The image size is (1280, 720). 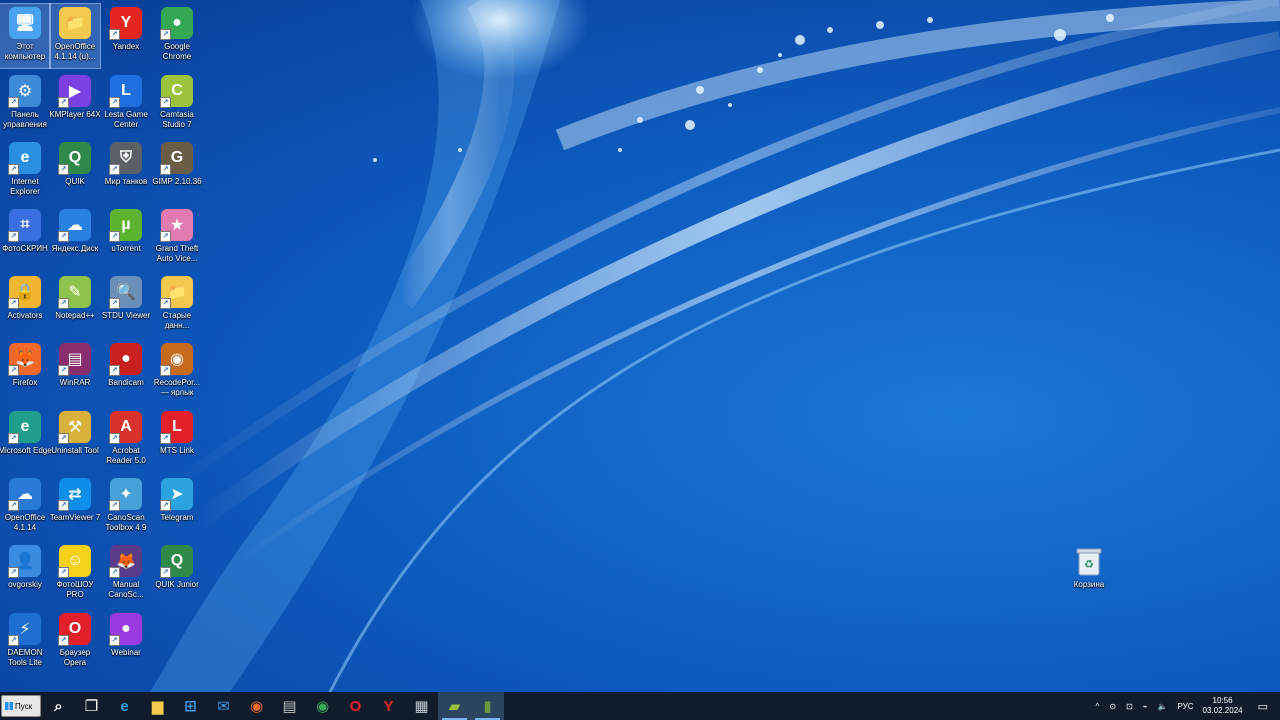 What do you see at coordinates (25, 507) in the screenshot?
I see `desktop-icon: ☁ ↗ OpenOffice 4.1.14` at bounding box center [25, 507].